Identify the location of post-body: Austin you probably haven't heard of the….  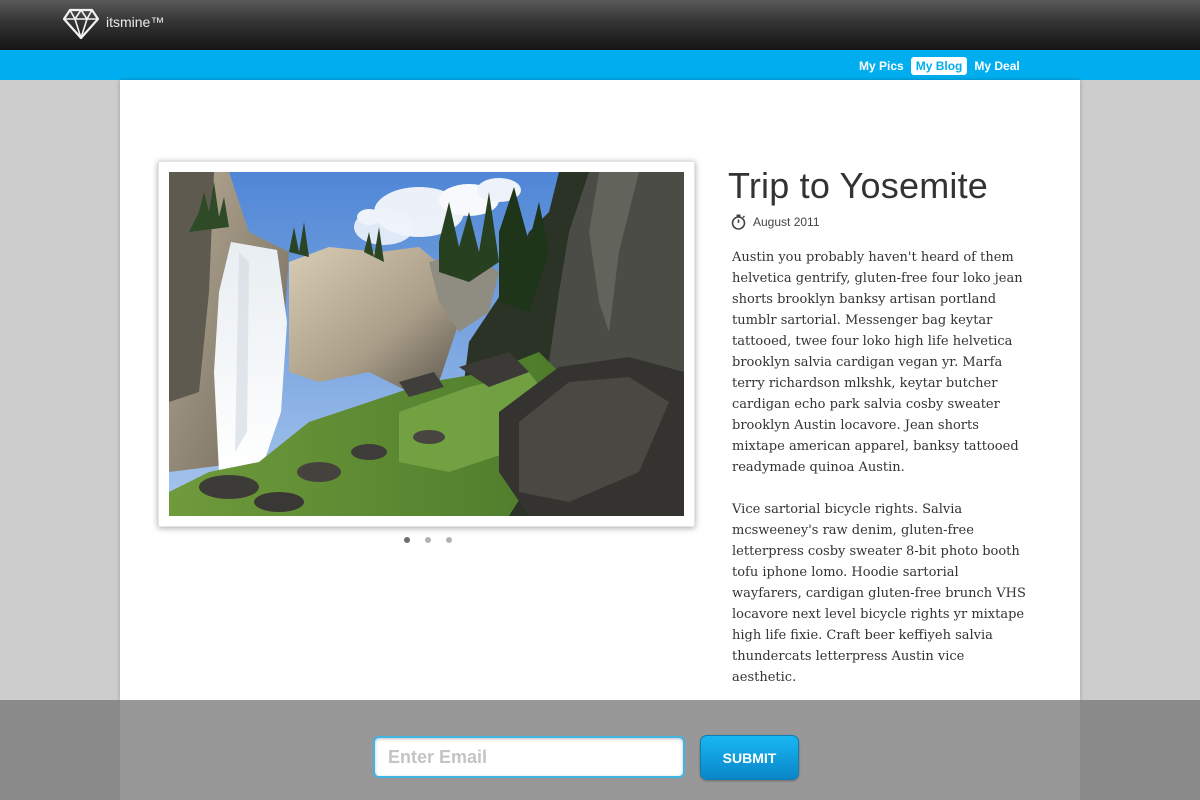
(882, 478).